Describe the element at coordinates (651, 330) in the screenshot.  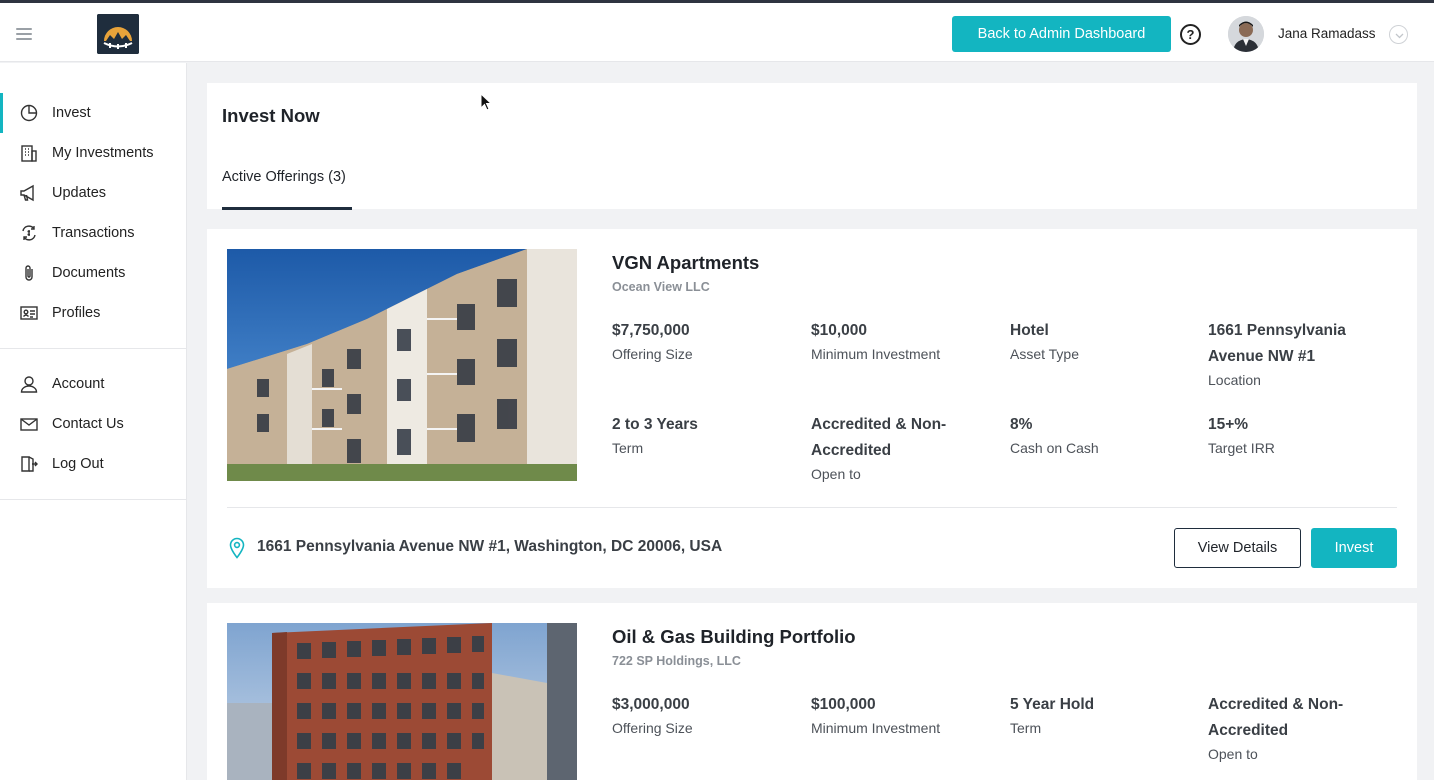
I see `stat-value: $7,750,000` at that location.